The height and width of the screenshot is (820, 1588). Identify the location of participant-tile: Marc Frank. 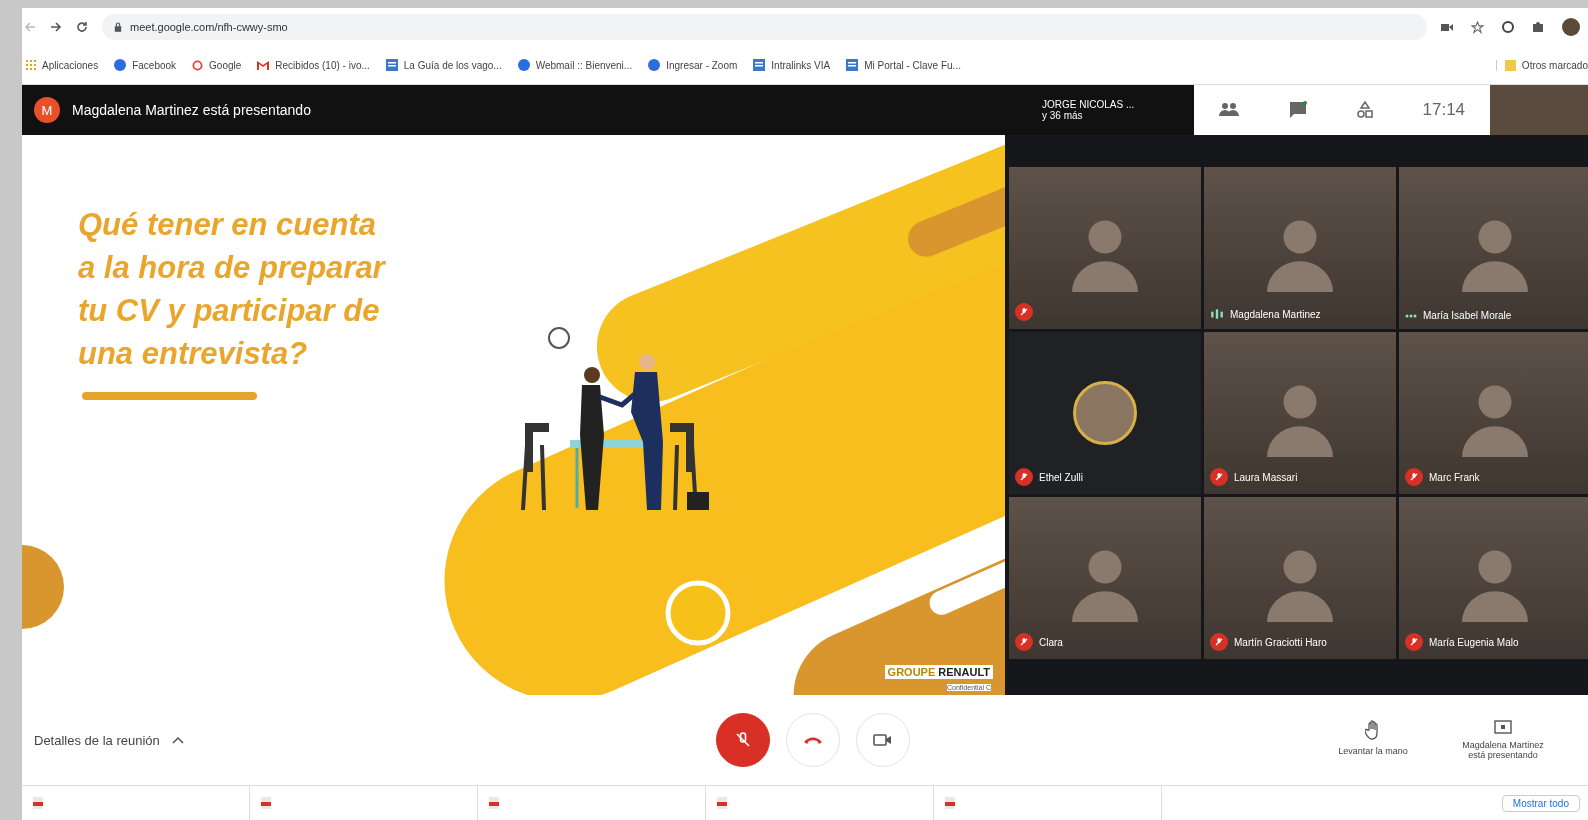
(1493, 413).